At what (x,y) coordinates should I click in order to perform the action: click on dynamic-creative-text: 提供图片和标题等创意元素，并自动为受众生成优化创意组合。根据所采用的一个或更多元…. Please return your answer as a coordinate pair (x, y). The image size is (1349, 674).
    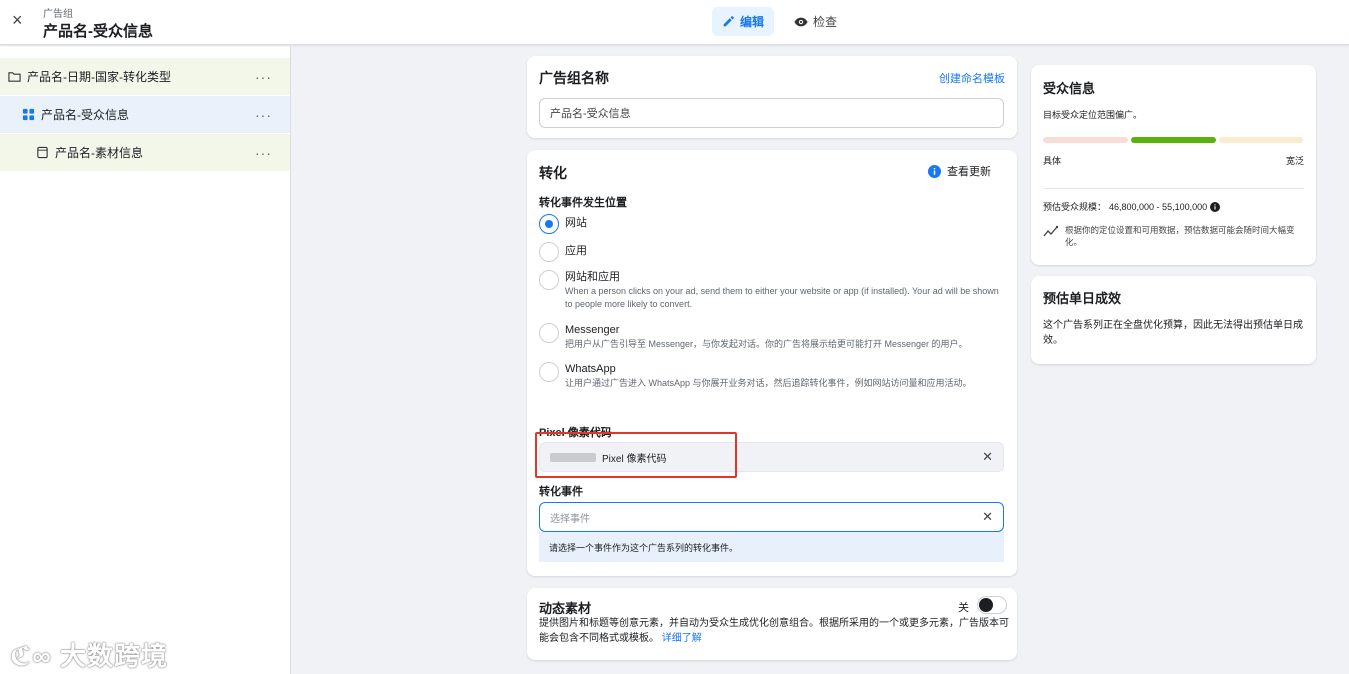
    Looking at the image, I should click on (774, 631).